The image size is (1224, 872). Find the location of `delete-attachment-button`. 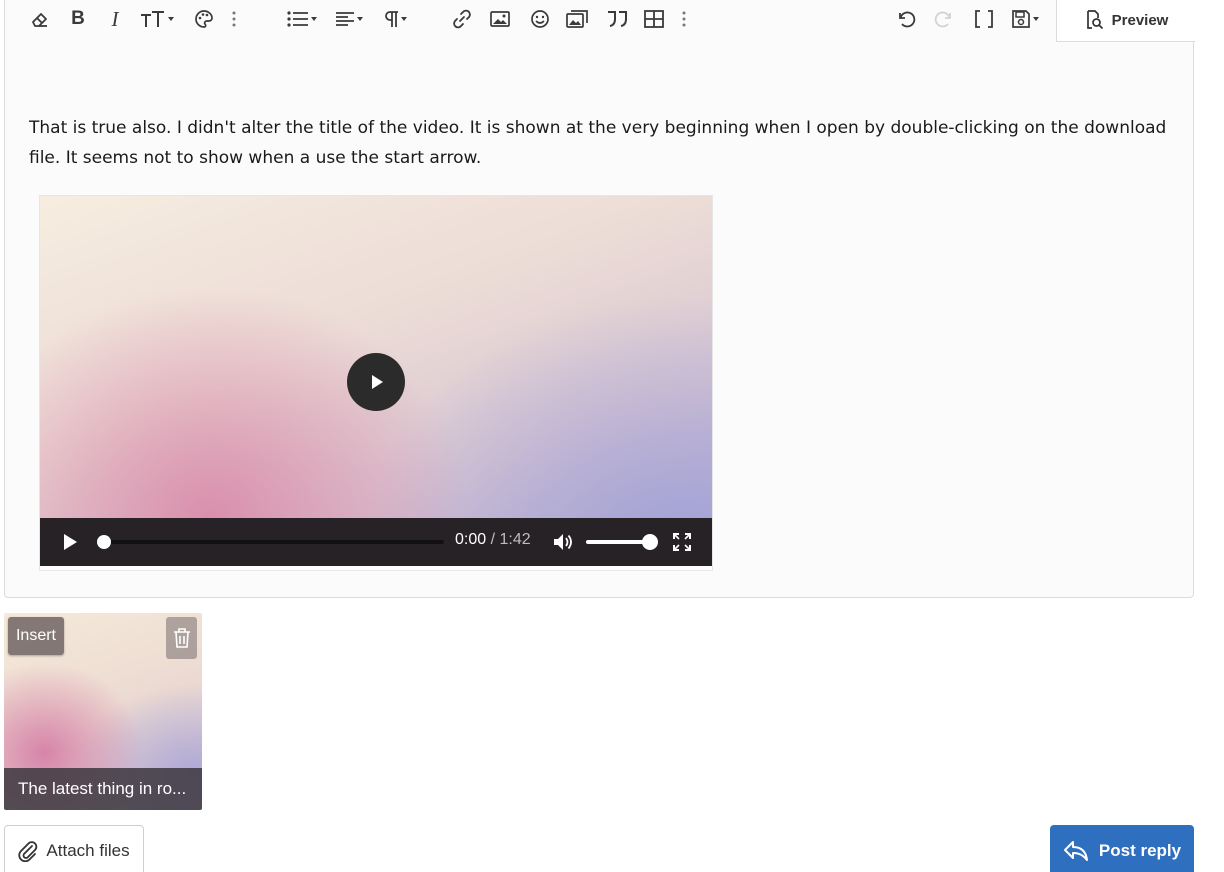

delete-attachment-button is located at coordinates (181, 638).